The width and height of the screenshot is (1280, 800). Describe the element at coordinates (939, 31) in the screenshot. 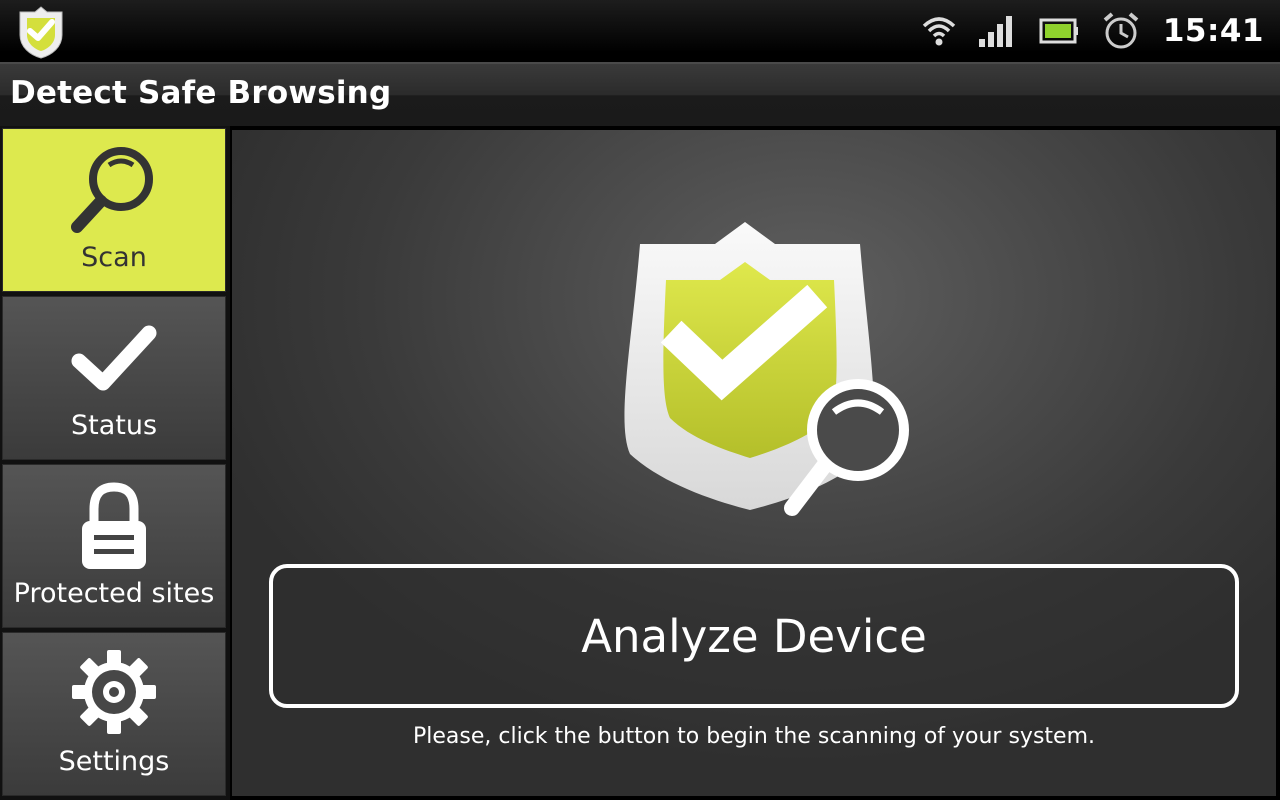

I see `wifi-icon` at that location.